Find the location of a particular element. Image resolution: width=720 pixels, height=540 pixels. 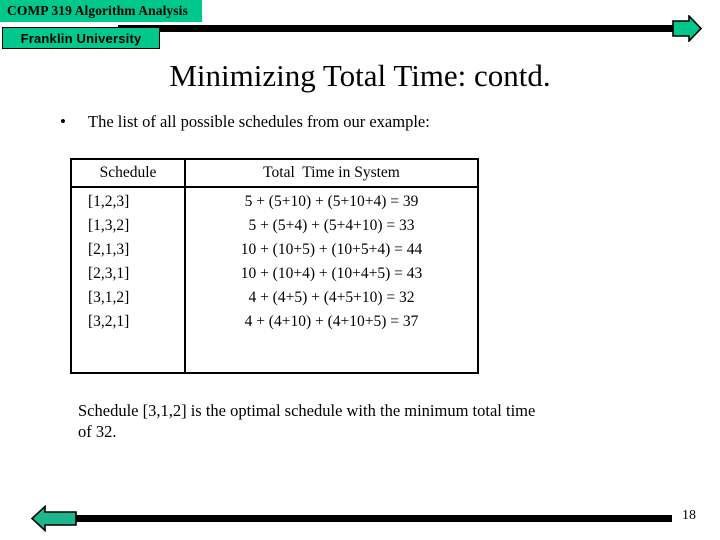

bottom-left-arrow-icon is located at coordinates (53, 518).